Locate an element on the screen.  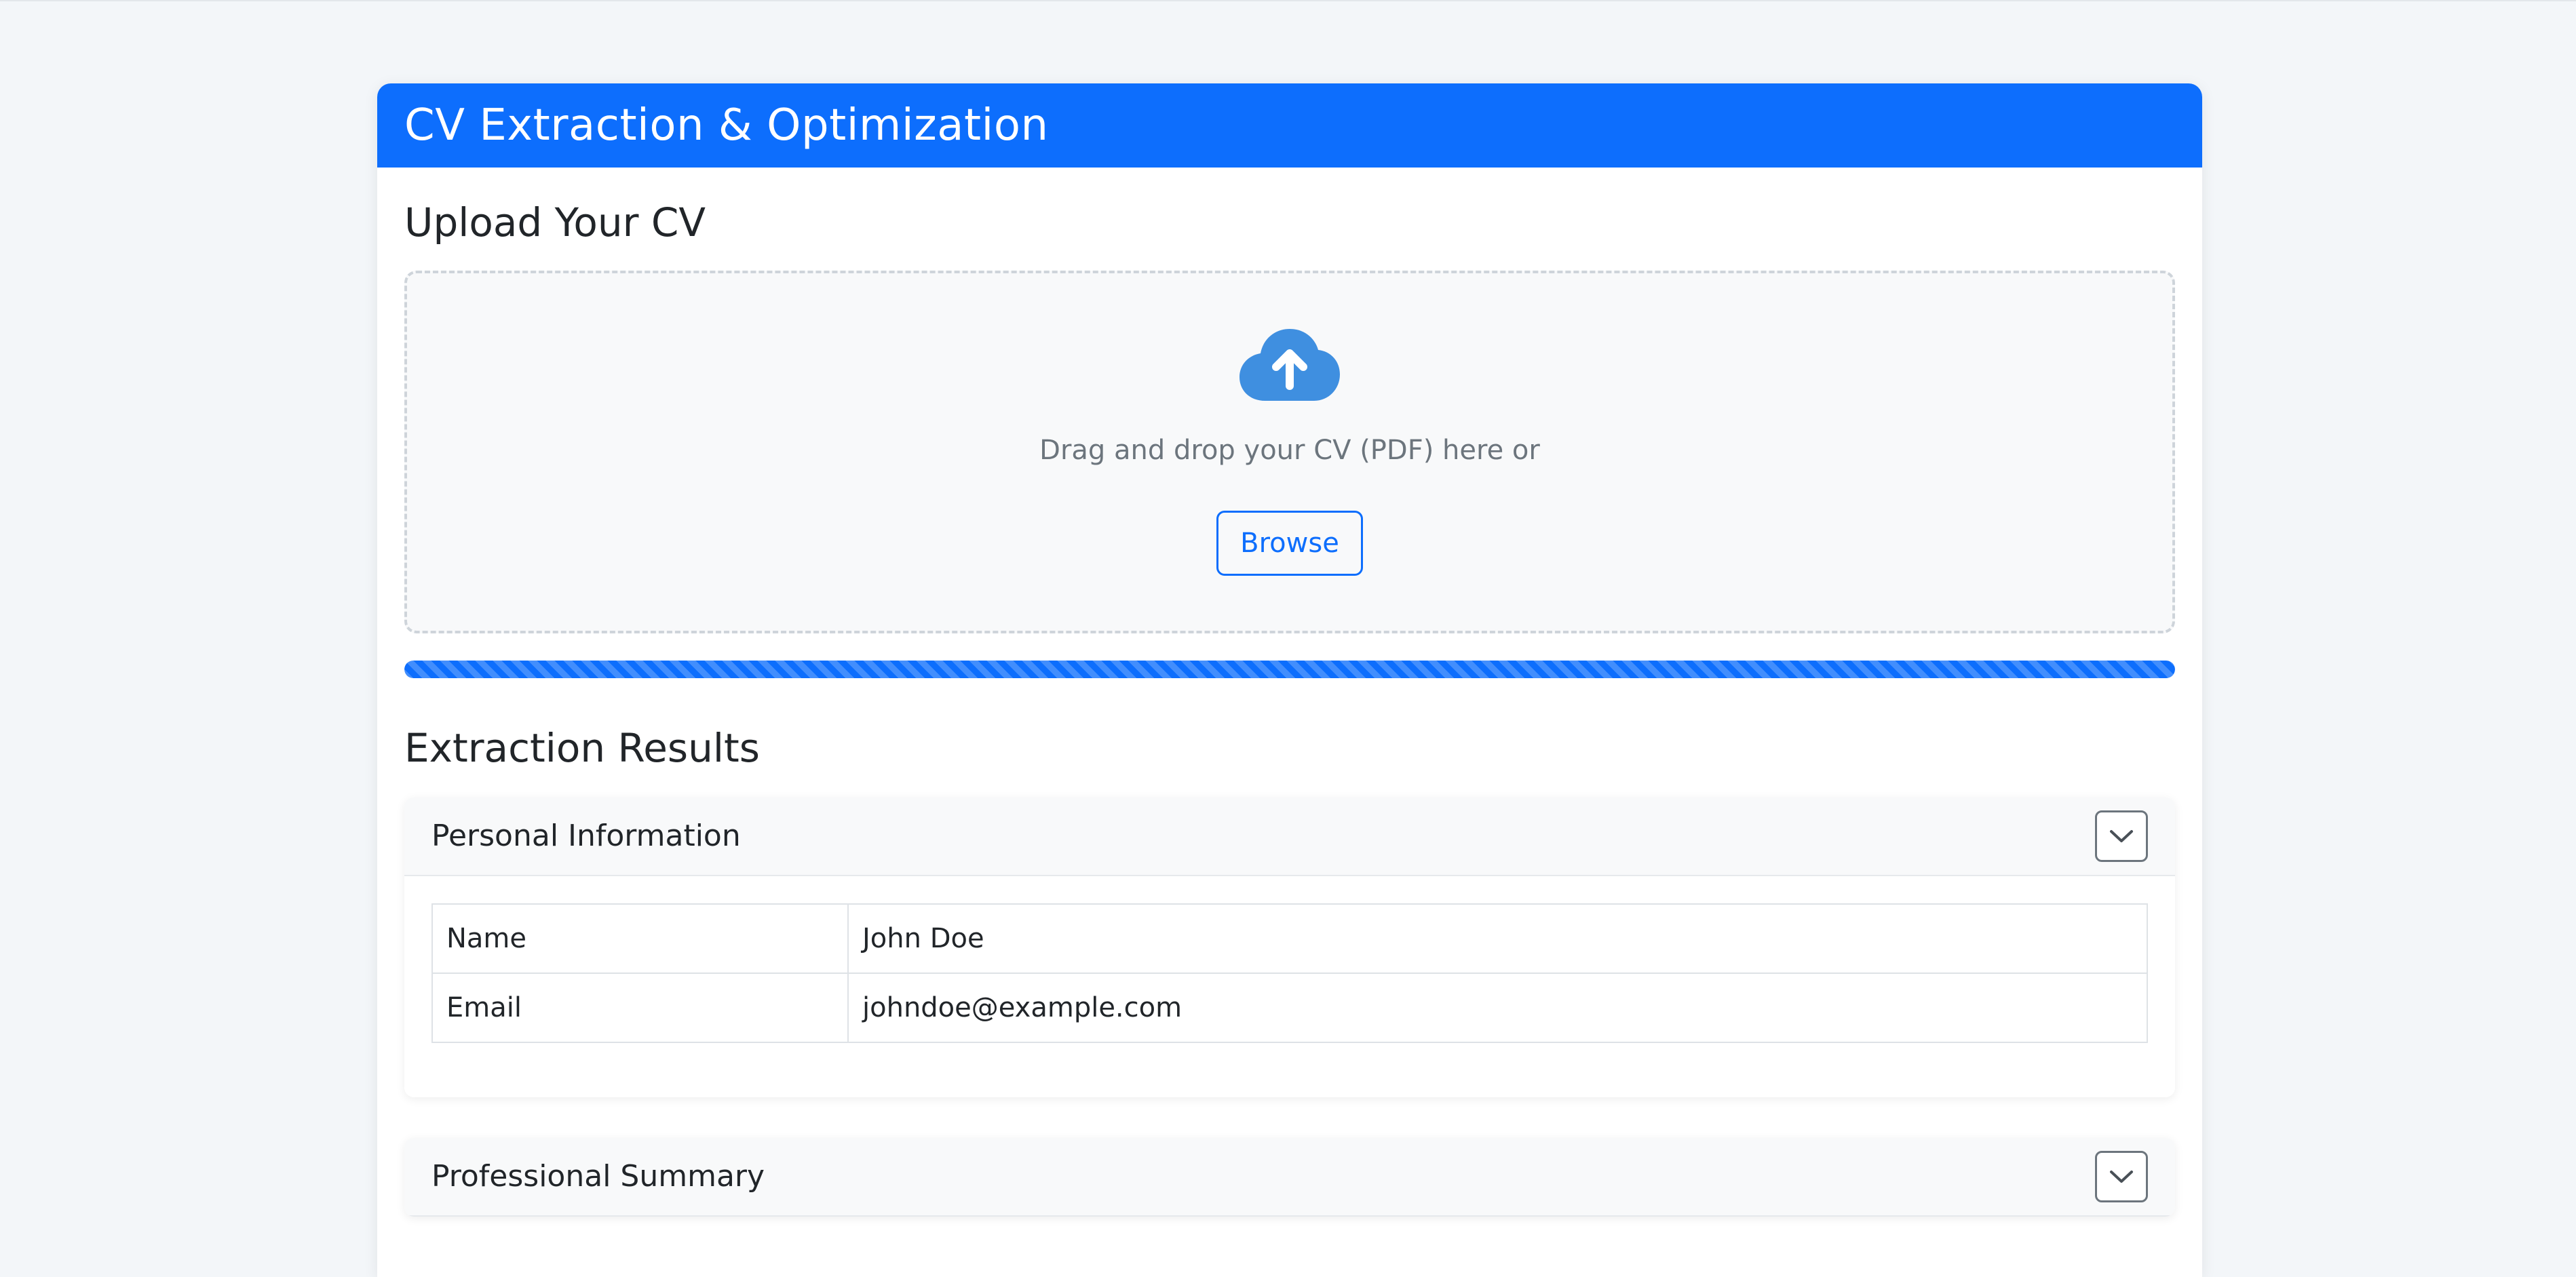
table-row: Name John Doe is located at coordinates (1289, 938).